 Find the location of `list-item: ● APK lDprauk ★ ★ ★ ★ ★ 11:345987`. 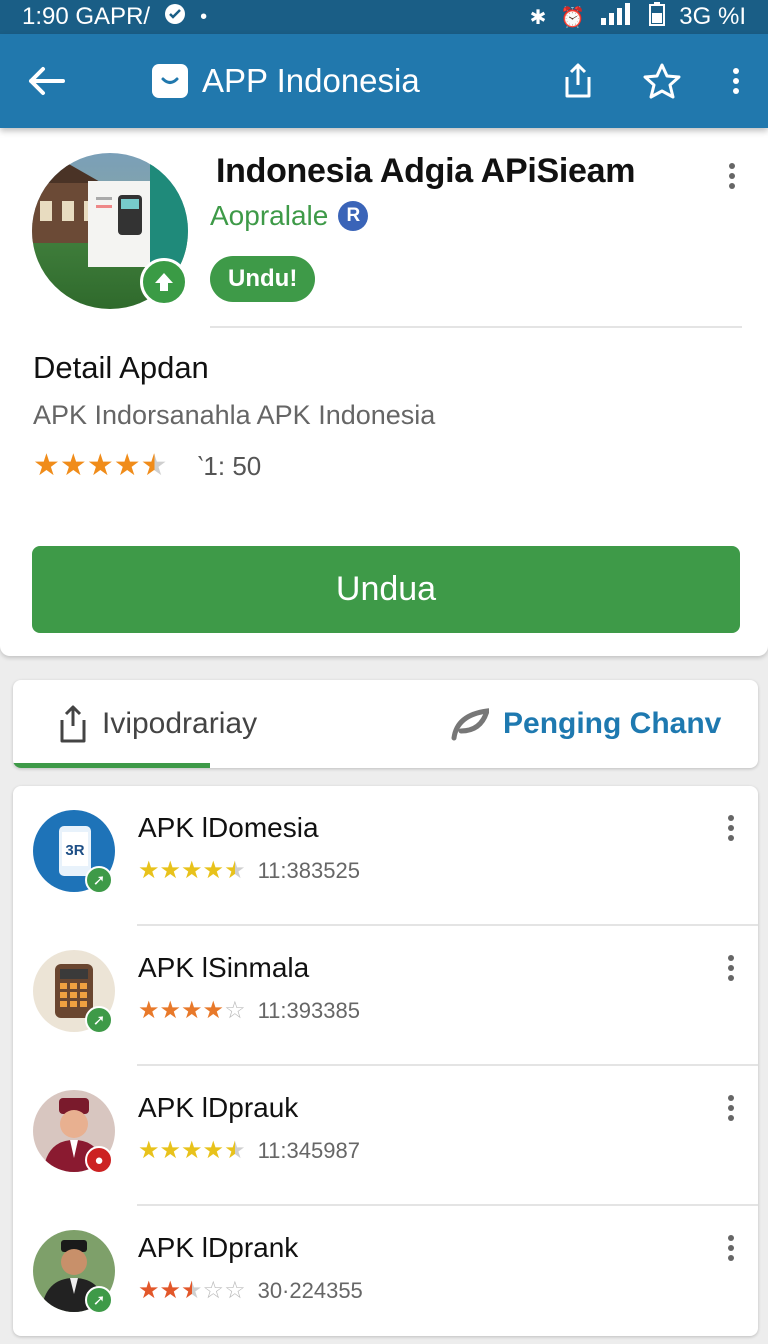

list-item: ● APK lDprauk ★ ★ ★ ★ ★ 11:345987 is located at coordinates (385, 1136).